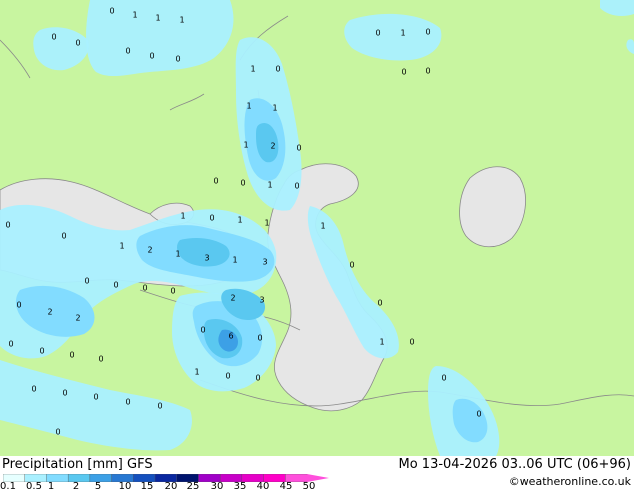 Image resolution: width=634 pixels, height=492 pixels. I want to click on legend-tick-label: 35, so click(240, 486).